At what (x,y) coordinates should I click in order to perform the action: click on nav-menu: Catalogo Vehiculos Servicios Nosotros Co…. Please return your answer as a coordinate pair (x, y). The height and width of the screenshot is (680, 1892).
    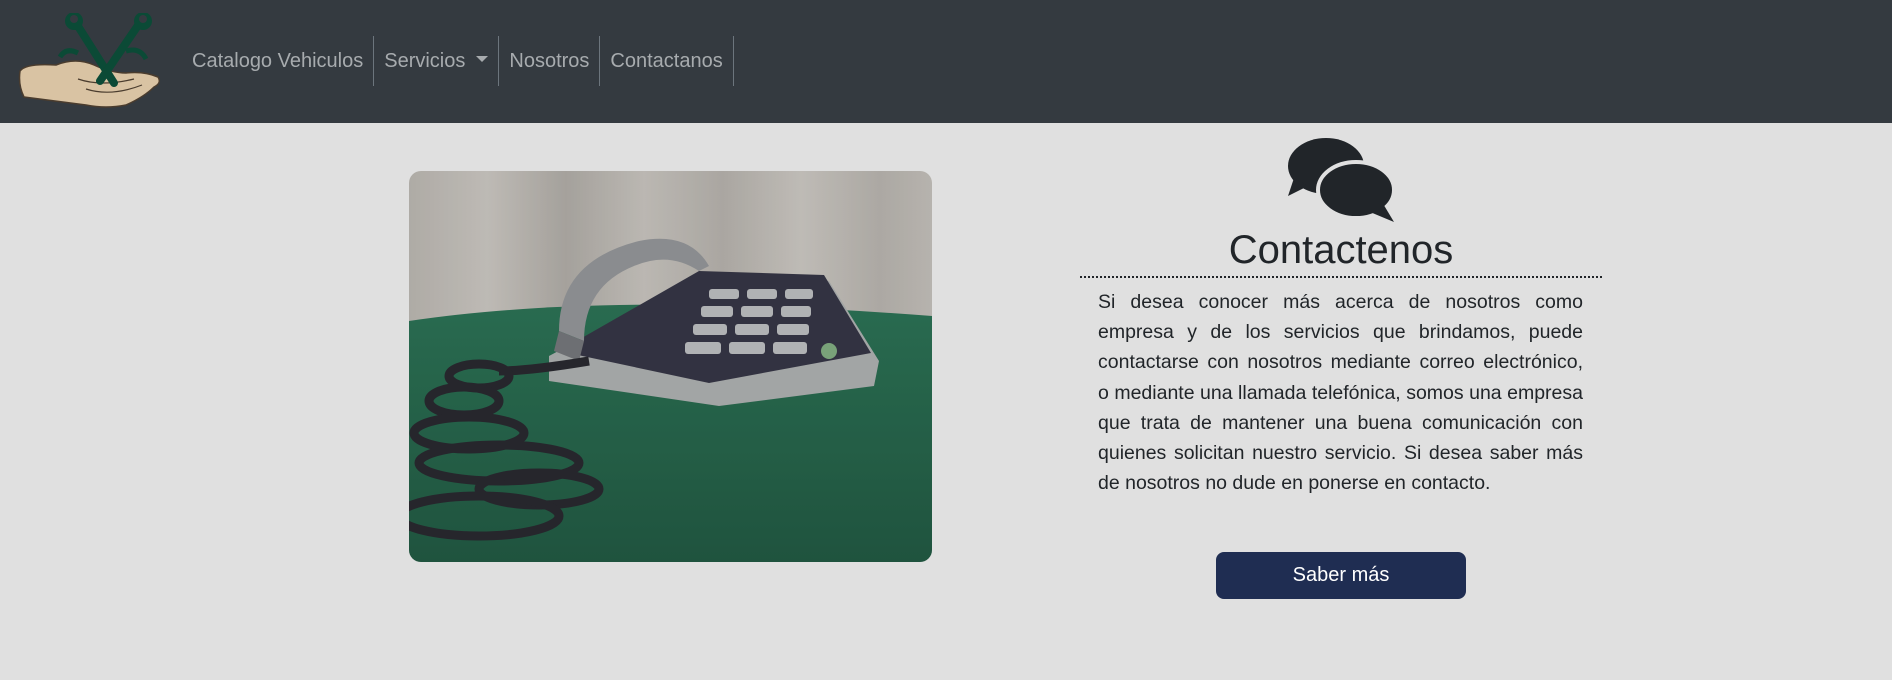
    Looking at the image, I should click on (458, 61).